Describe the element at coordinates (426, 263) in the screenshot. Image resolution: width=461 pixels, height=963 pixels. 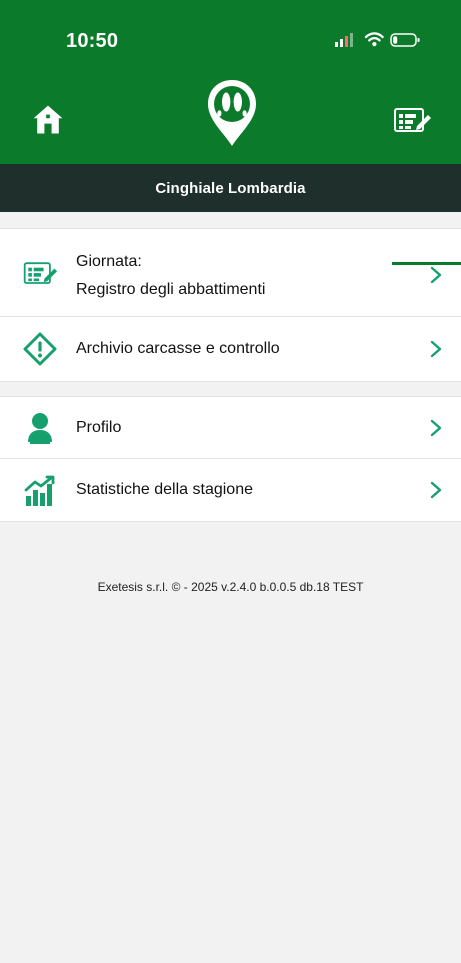
I see `progress-line` at that location.